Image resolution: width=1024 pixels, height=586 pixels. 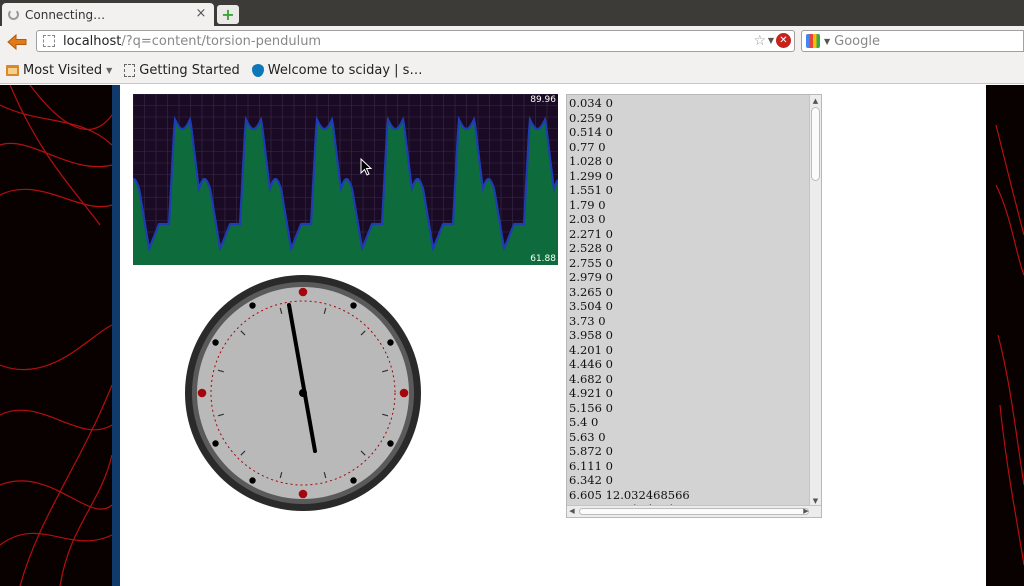 I want to click on bookmark-getting-started: Getting Started, so click(x=182, y=70).